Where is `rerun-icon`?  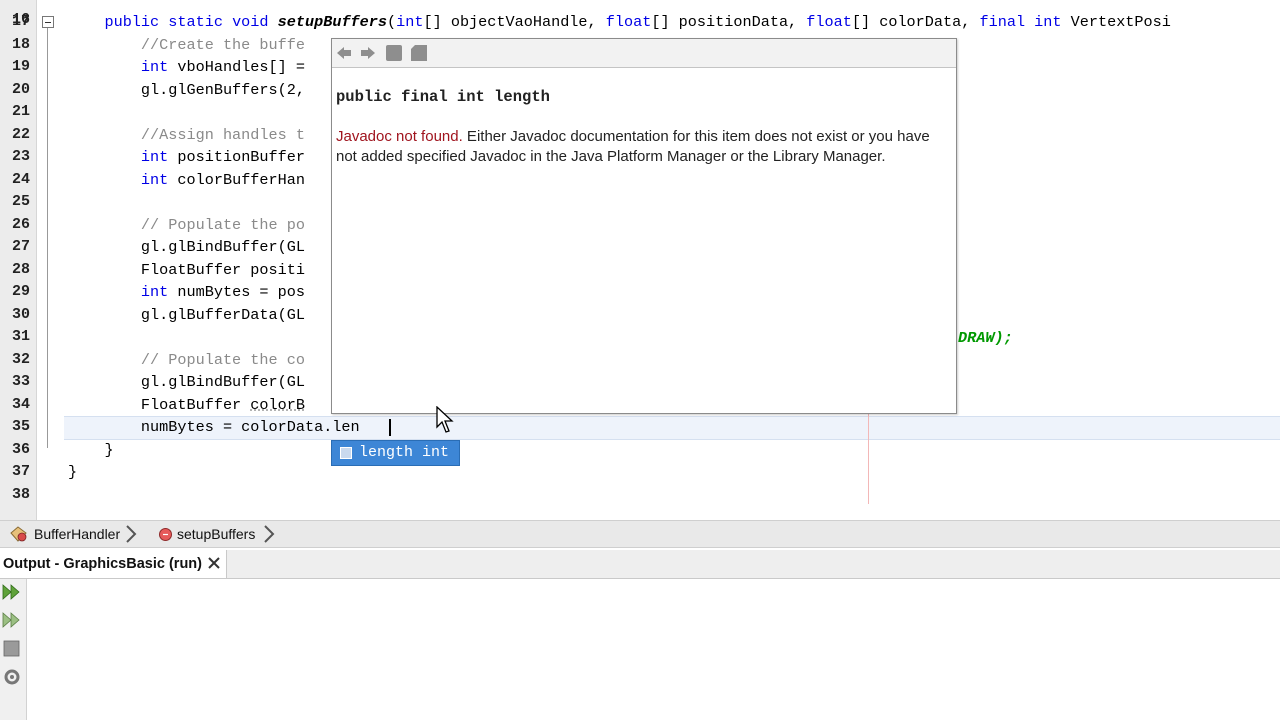
rerun-icon is located at coordinates (12, 592).